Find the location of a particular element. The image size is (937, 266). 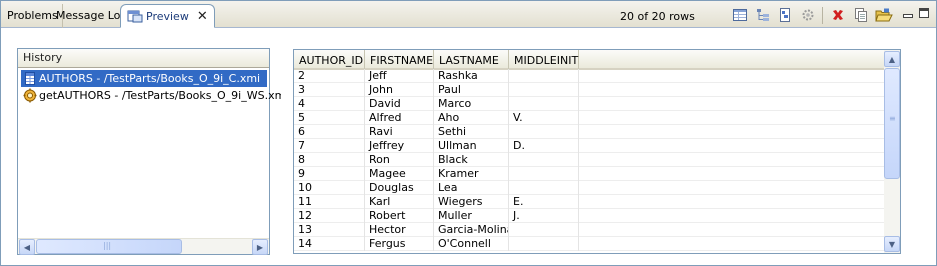

cell-firstname: Robert is located at coordinates (399, 216).